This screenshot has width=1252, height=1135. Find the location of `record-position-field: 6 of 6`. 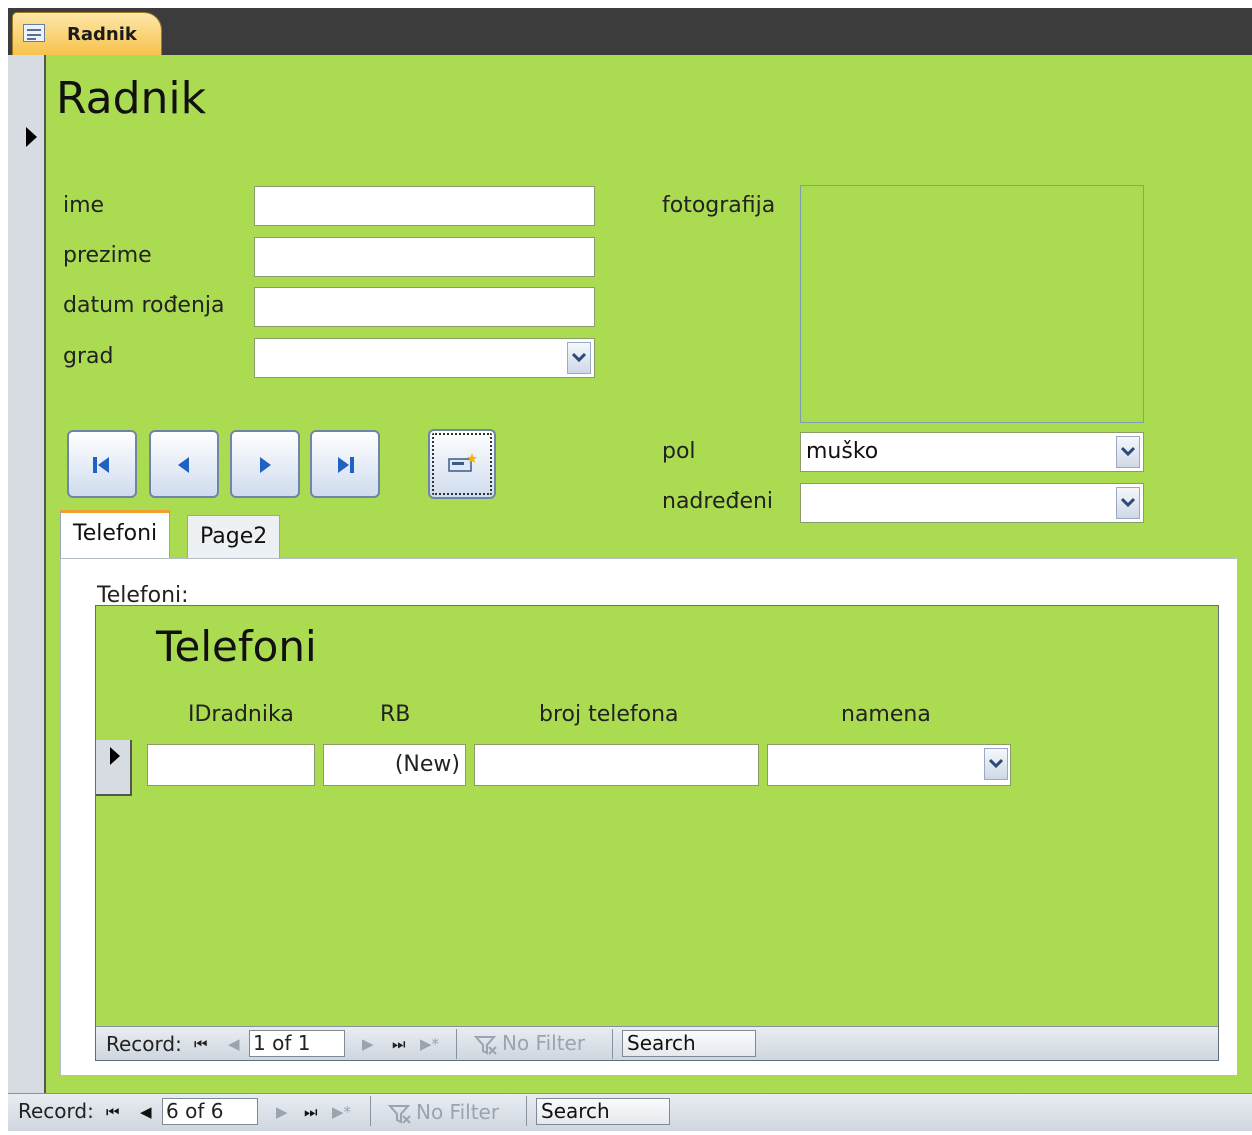

record-position-field: 6 of 6 is located at coordinates (210, 1111).